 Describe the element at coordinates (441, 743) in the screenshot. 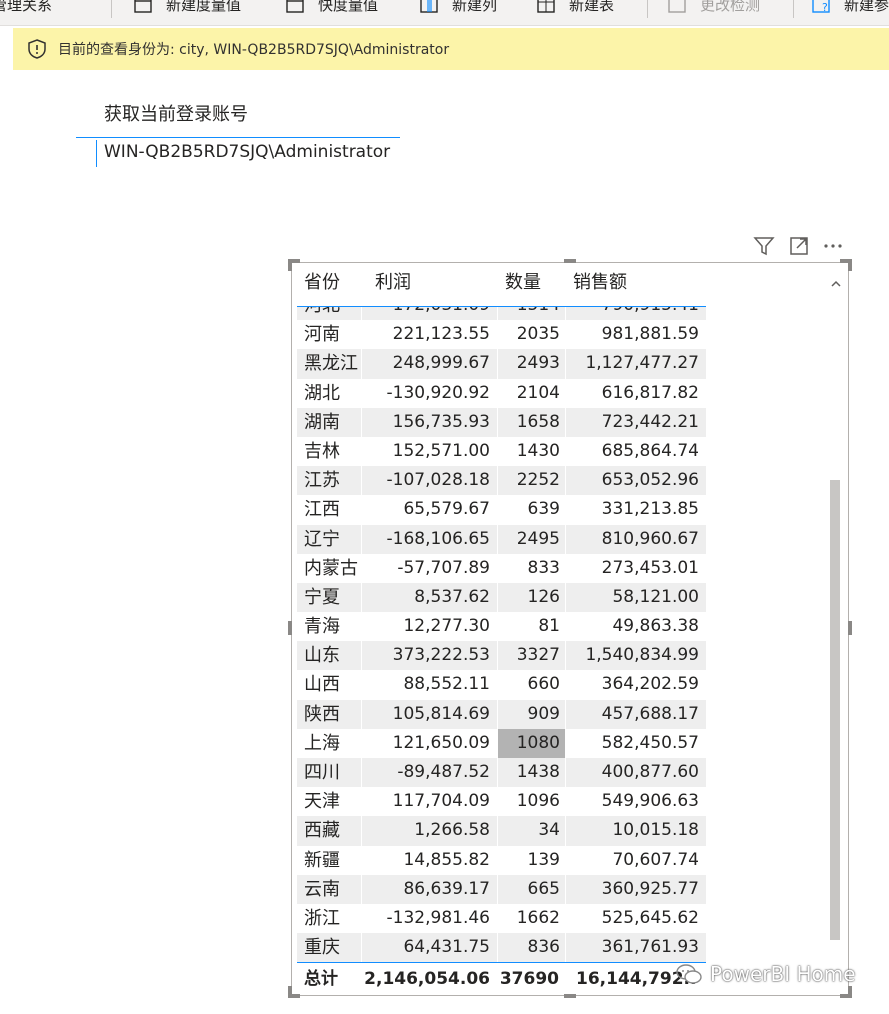

I see `cell-profit: 121,650.09` at that location.